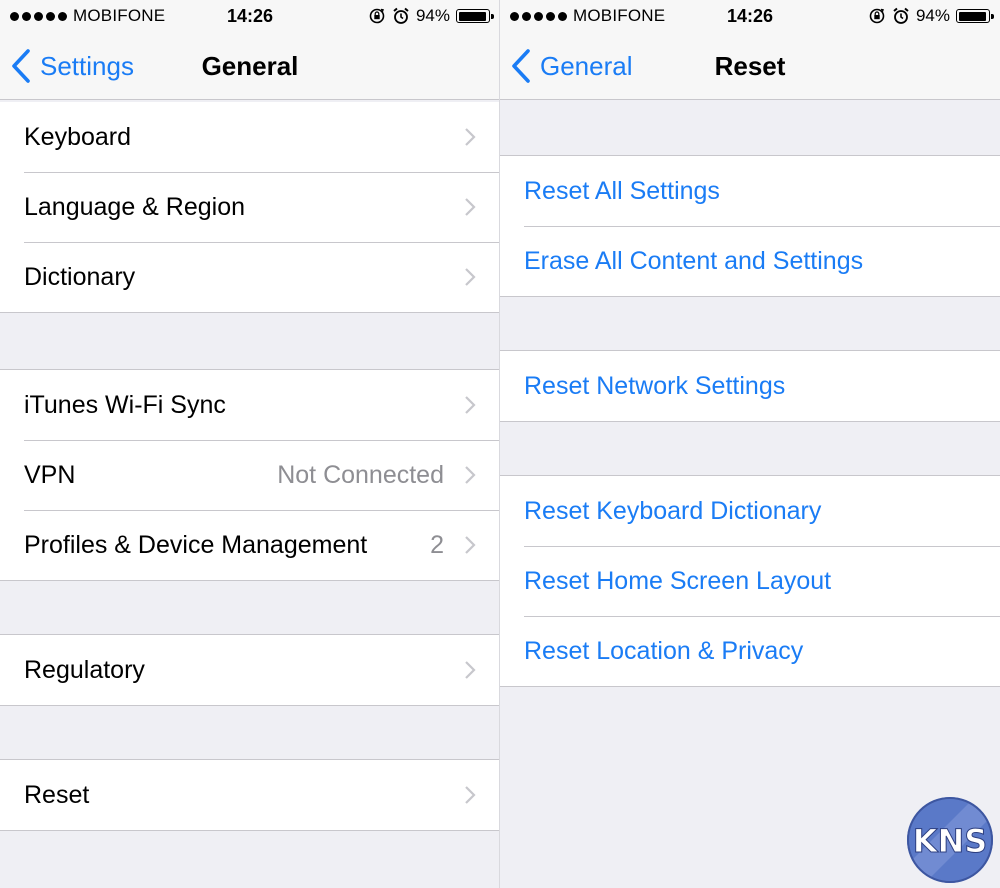  I want to click on vpn-status-value: Not Connected, so click(360, 474).